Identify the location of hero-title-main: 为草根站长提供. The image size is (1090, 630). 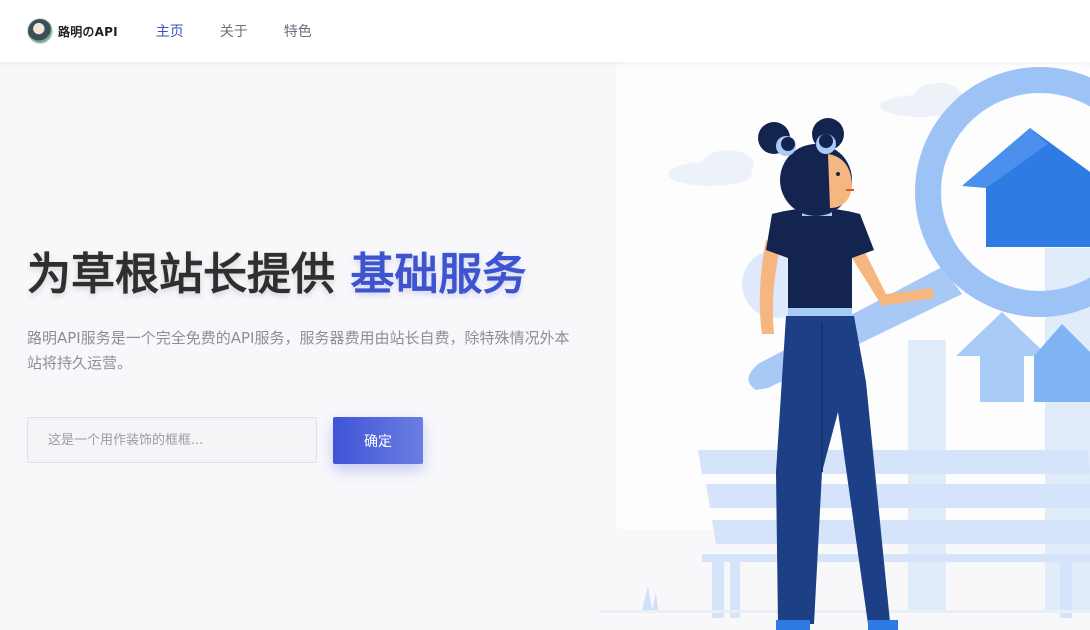
(189, 274).